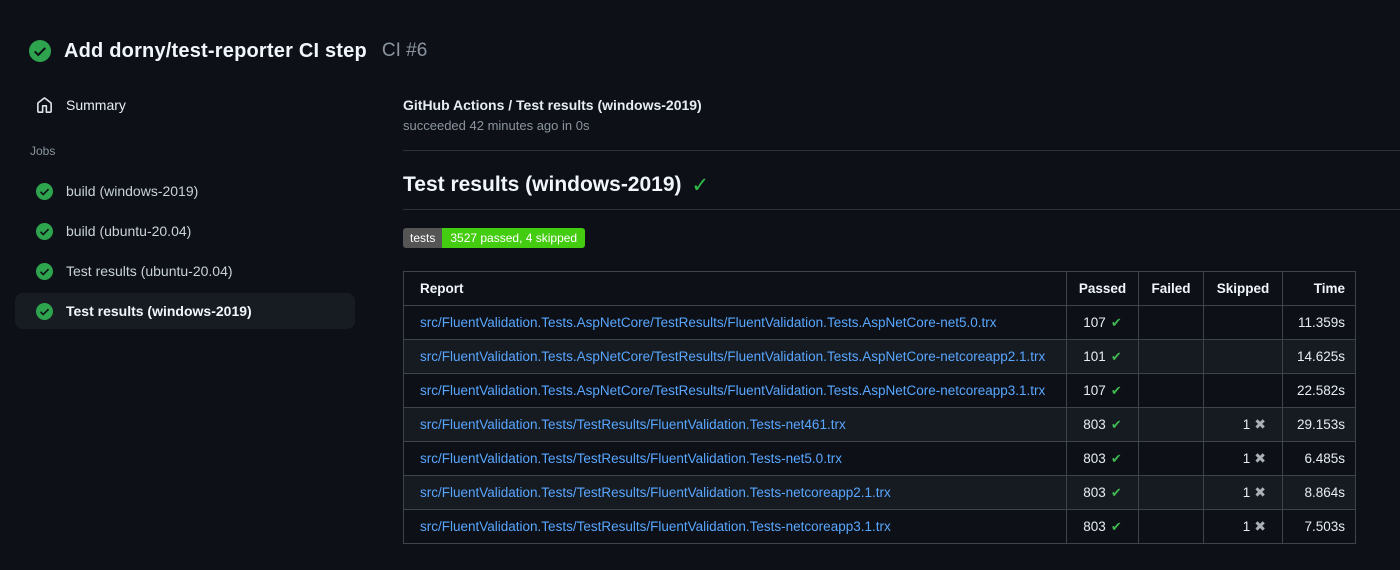 The height and width of the screenshot is (570, 1400). What do you see at coordinates (1102, 288) in the screenshot?
I see `column-header-passed: Passed` at bounding box center [1102, 288].